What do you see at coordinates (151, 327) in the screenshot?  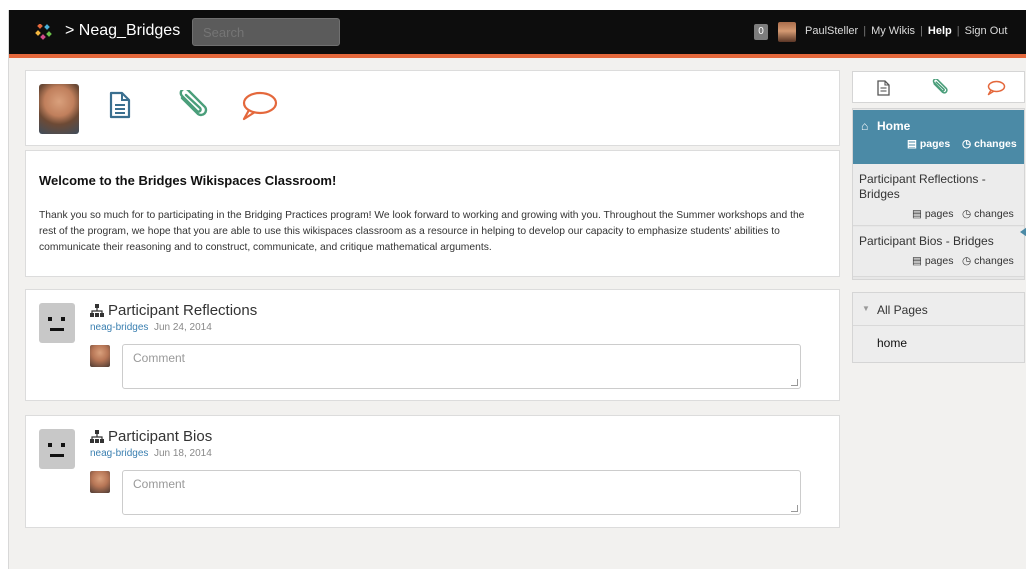 I see `post-meta: neag-bridges Jun 24, 2014` at bounding box center [151, 327].